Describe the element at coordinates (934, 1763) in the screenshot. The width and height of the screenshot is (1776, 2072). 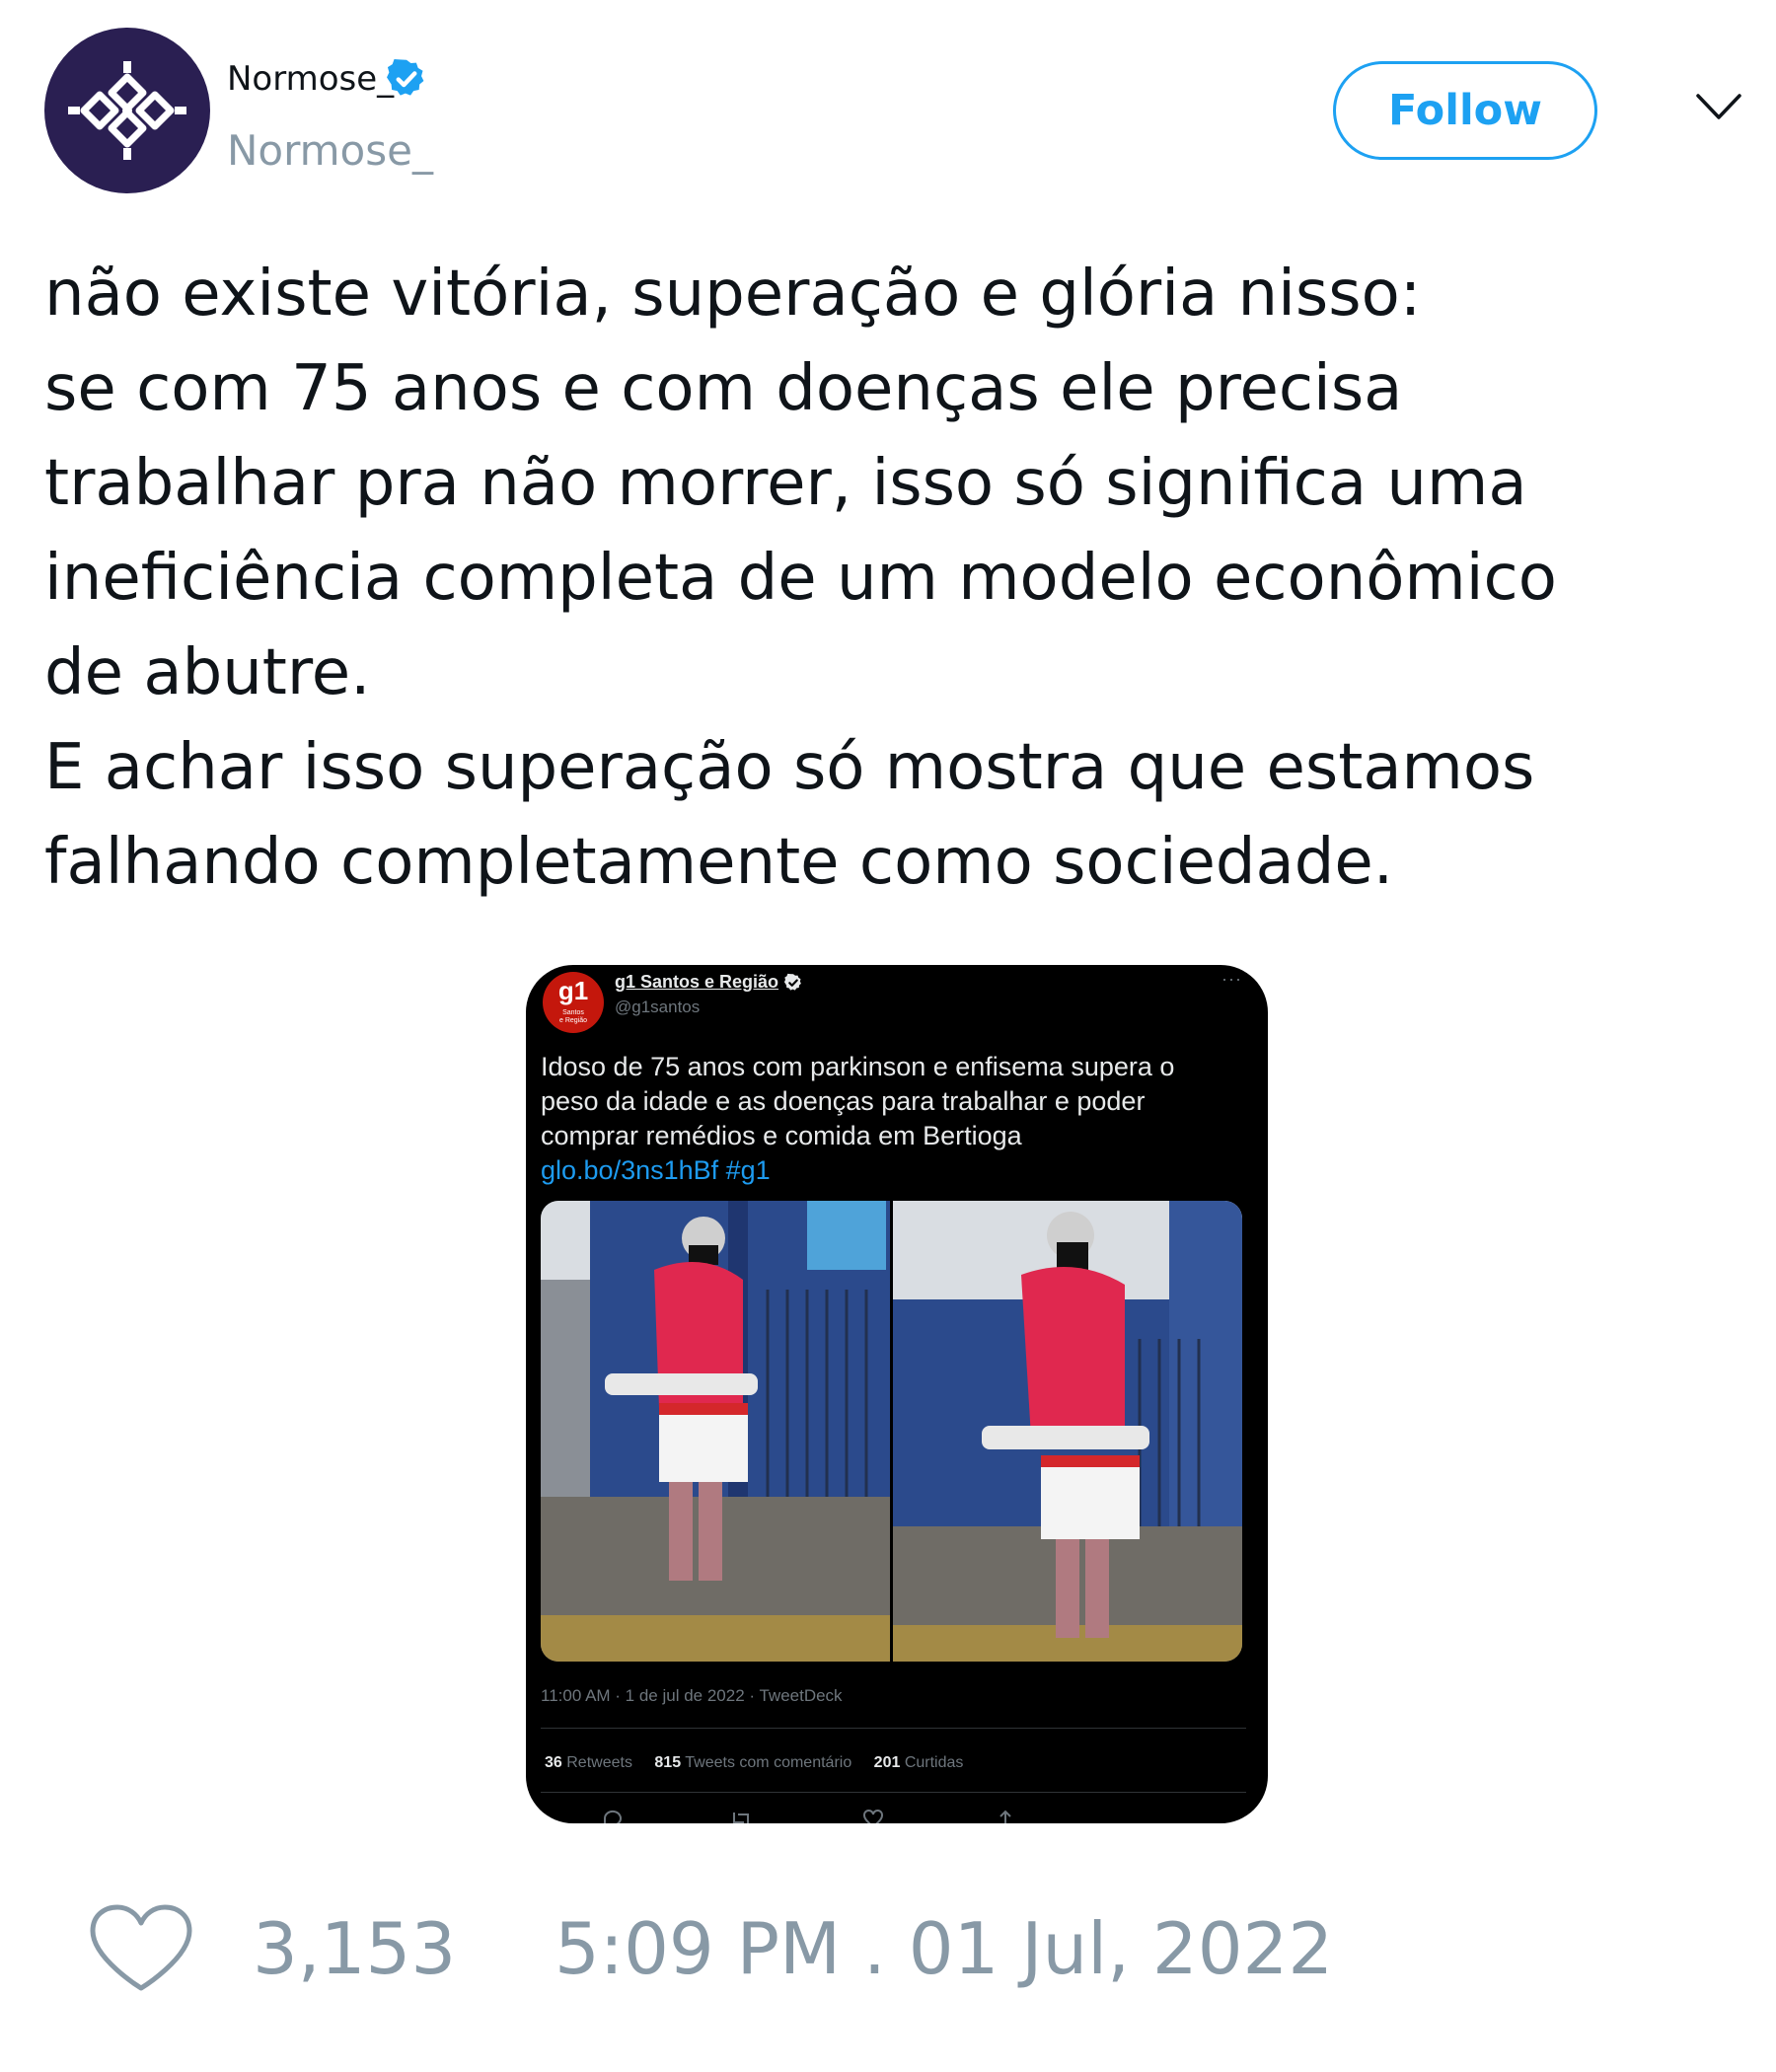
I see `likes-label: Curtidas` at that location.